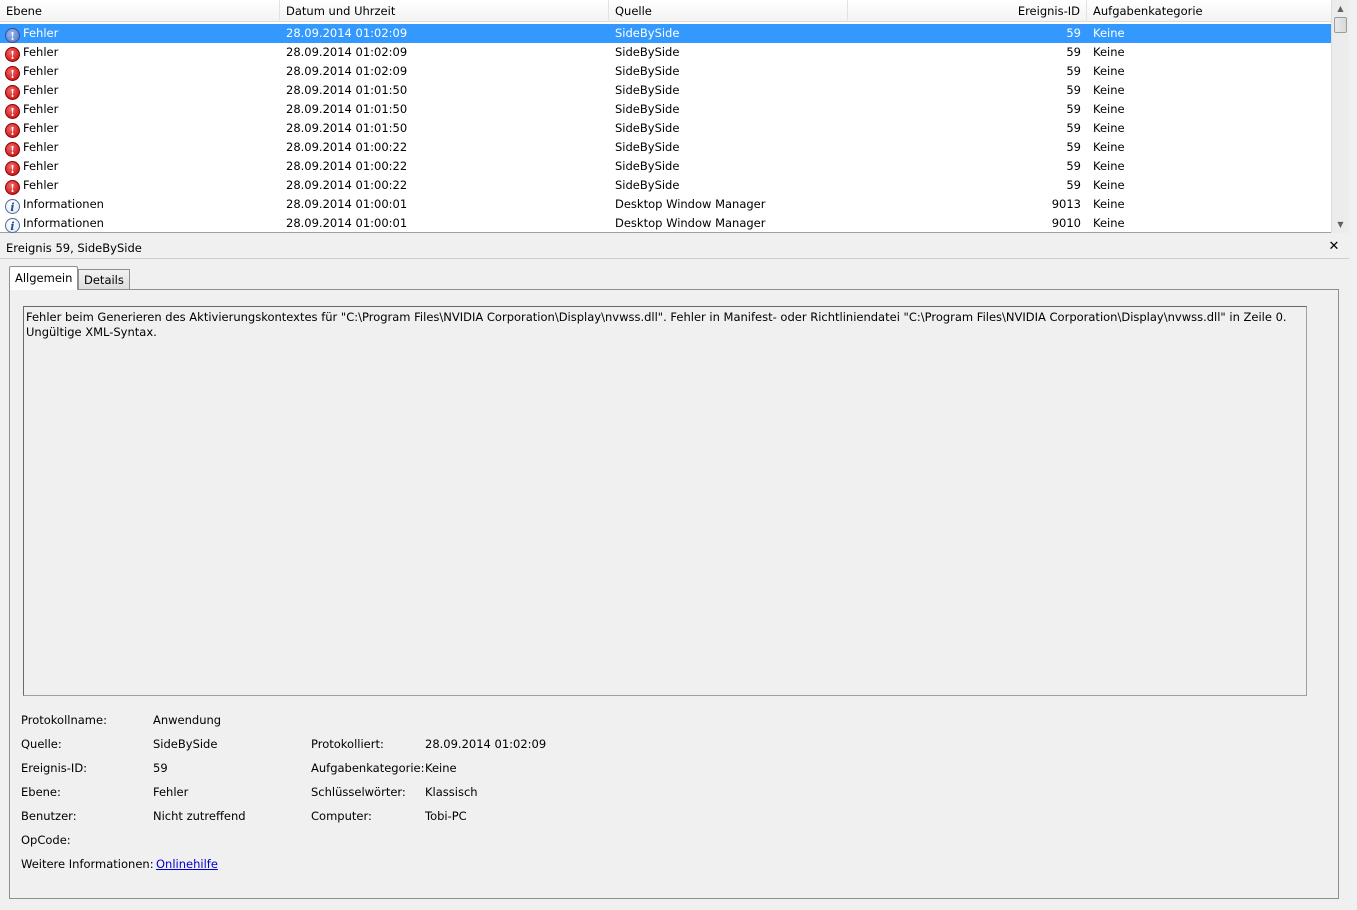 This screenshot has width=1357, height=910. Describe the element at coordinates (49, 816) in the screenshot. I see `user-label: Benutzer:` at that location.